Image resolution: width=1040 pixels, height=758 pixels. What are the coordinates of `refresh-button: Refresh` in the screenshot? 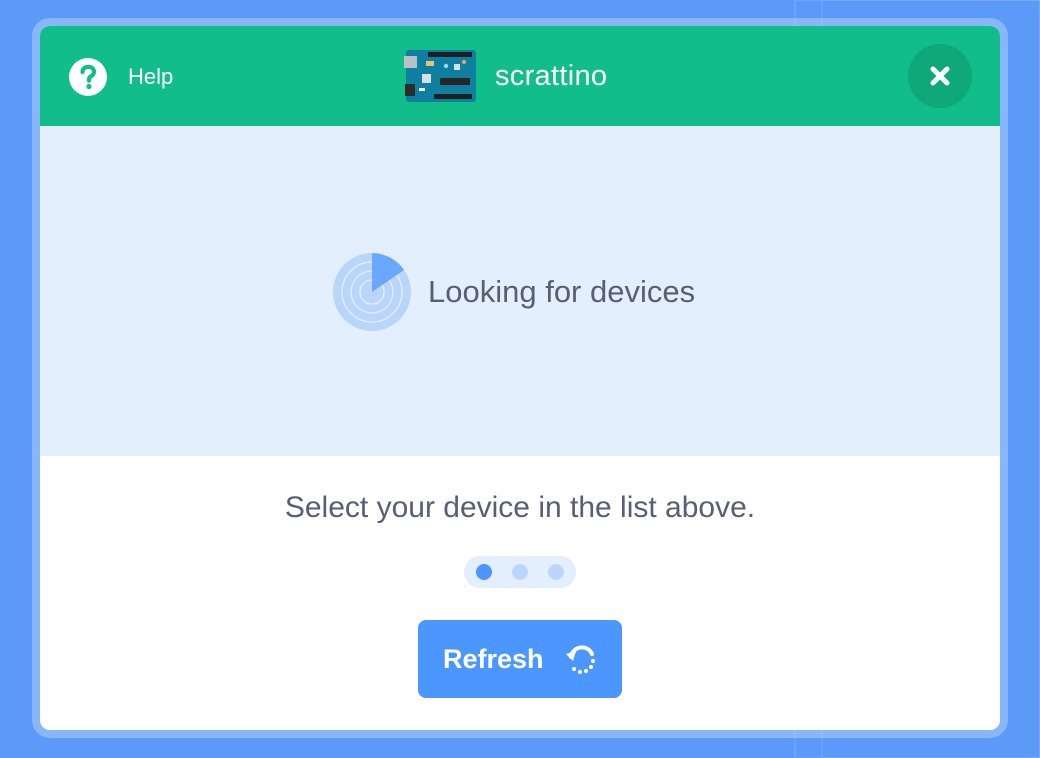 It's located at (520, 659).